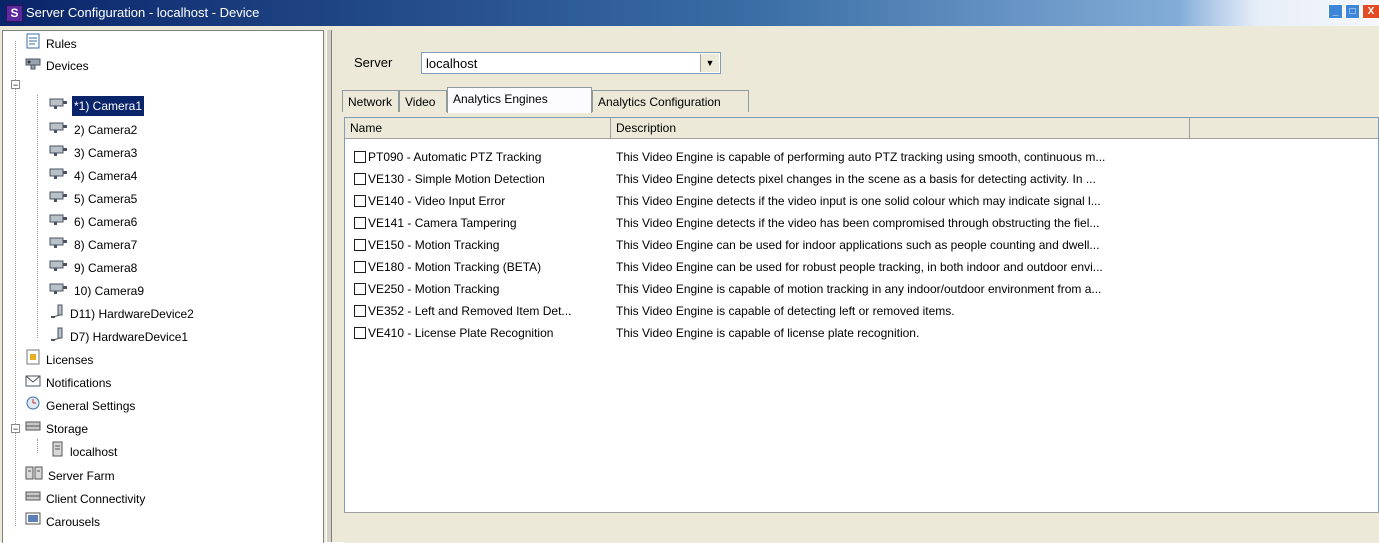 The image size is (1379, 543). What do you see at coordinates (34, 476) in the screenshot?
I see `server-farm-icon` at bounding box center [34, 476].